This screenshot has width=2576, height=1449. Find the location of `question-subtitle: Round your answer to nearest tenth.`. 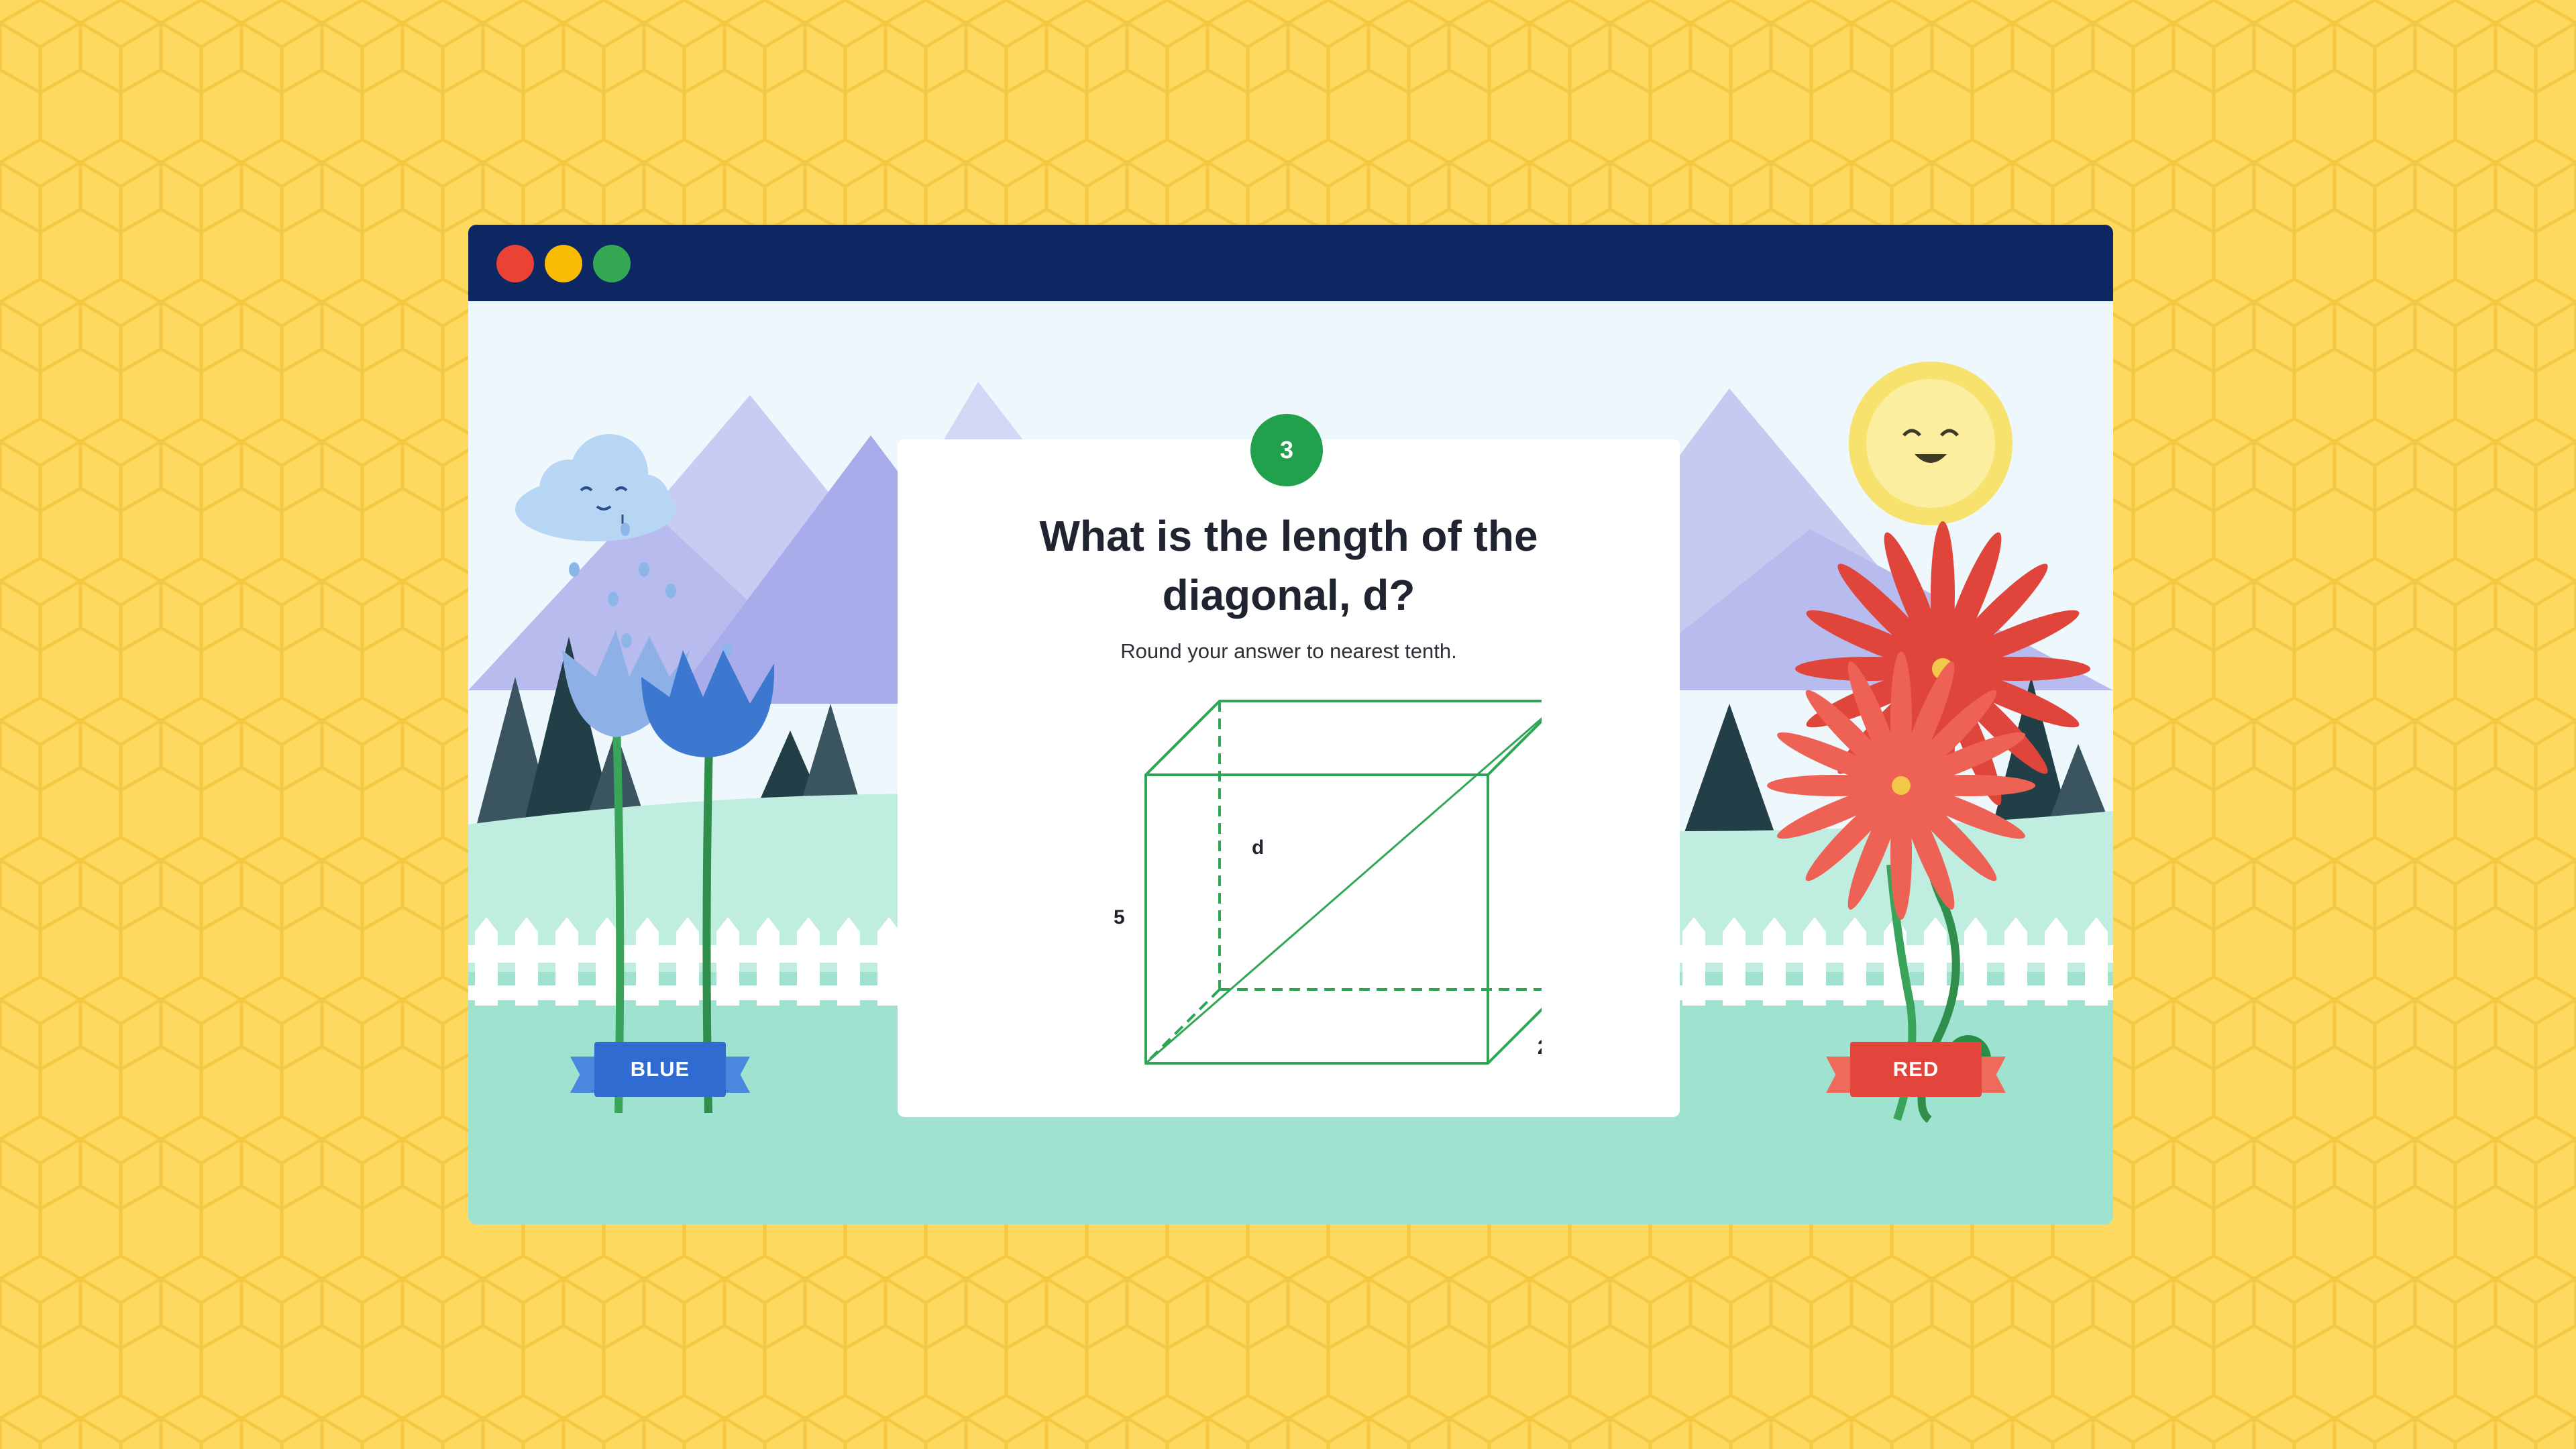

question-subtitle: Round your answer to nearest tenth. is located at coordinates (1288, 651).